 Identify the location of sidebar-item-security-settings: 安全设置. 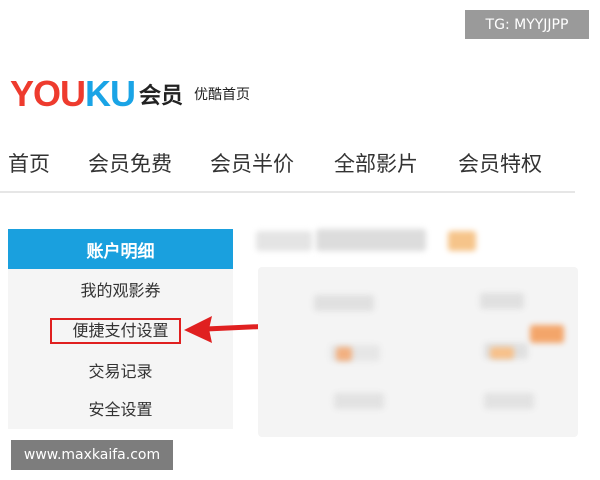
(120, 410).